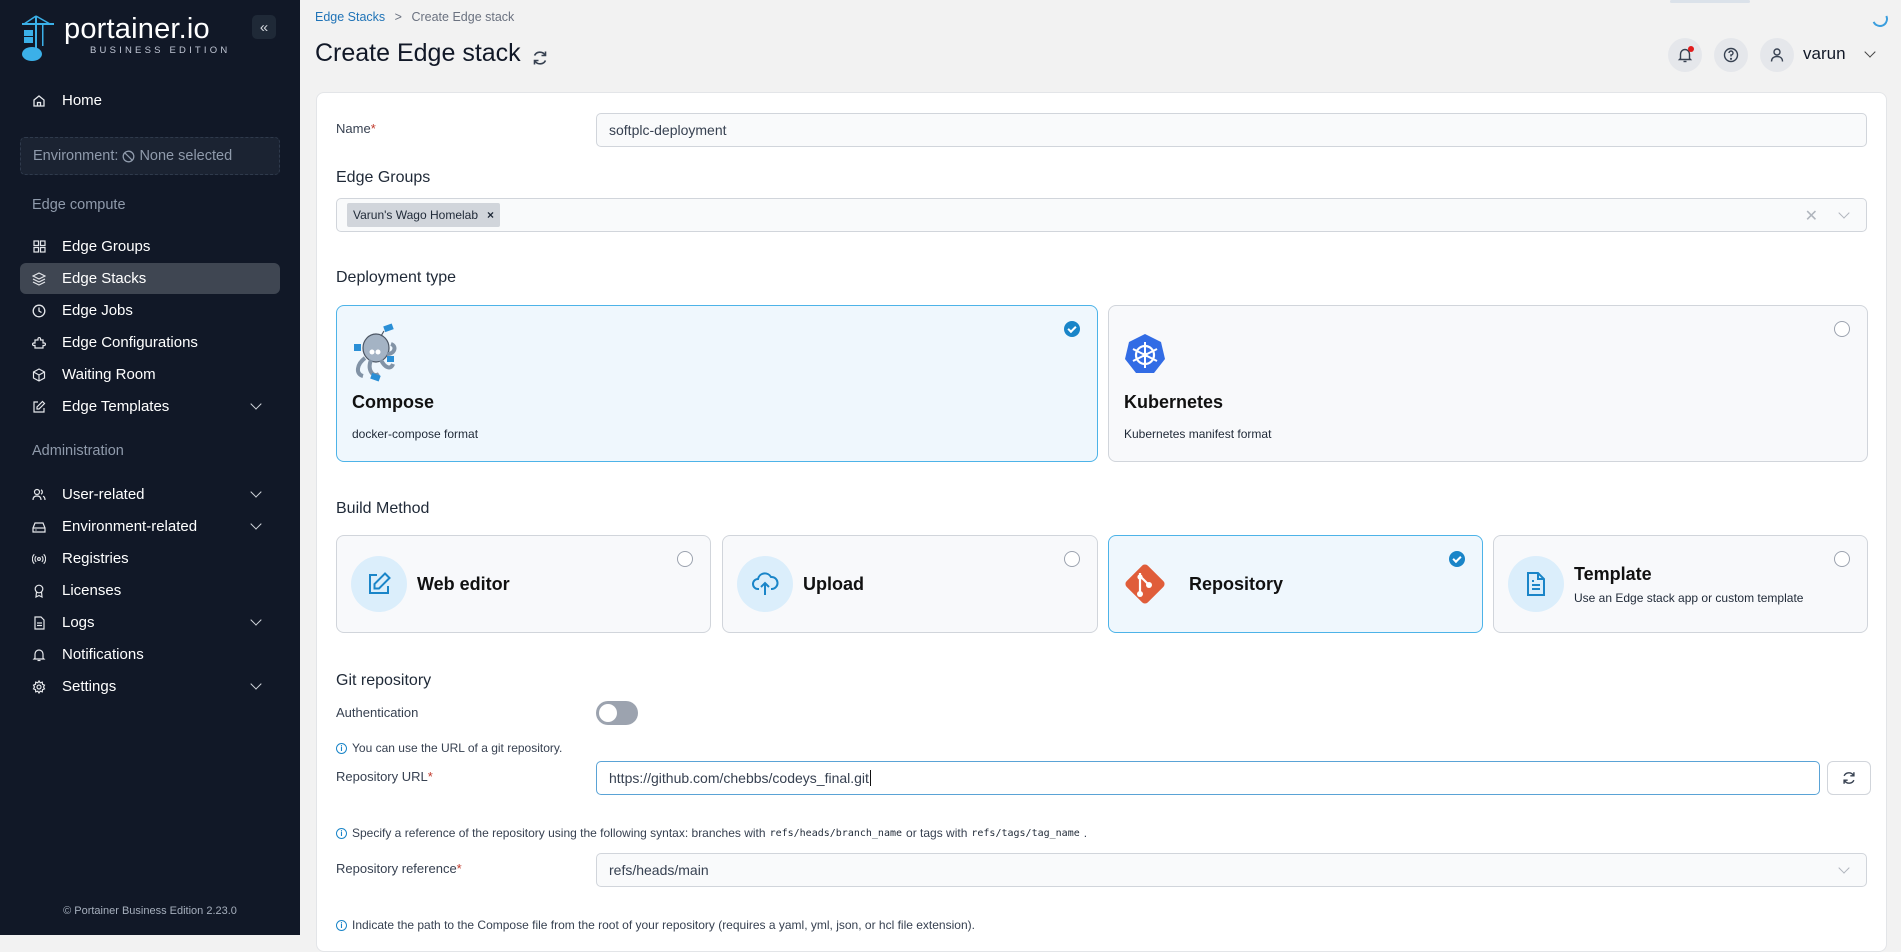 The height and width of the screenshot is (952, 1901). Describe the element at coordinates (130, 342) in the screenshot. I see `sidebar-item-label: Edge Configurations` at that location.